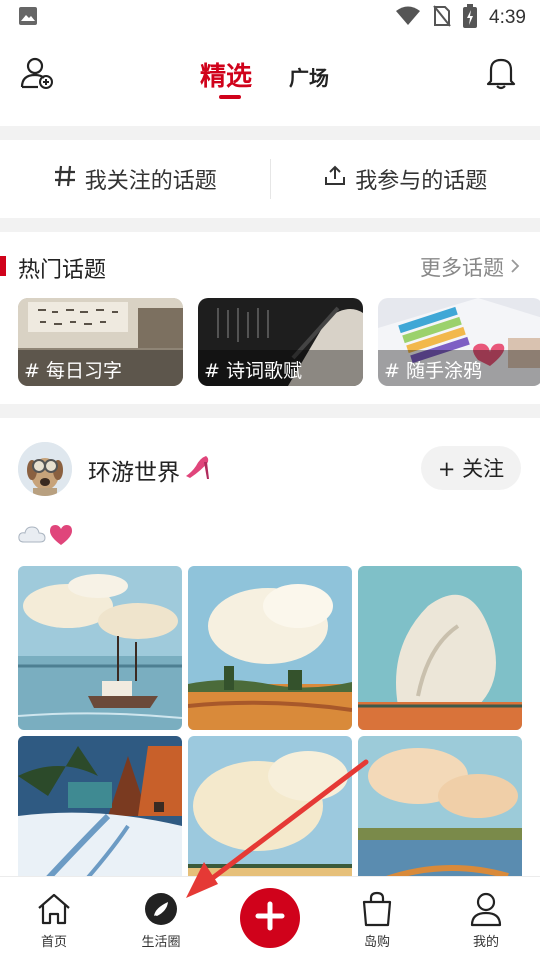 This screenshot has width=540, height=960. I want to click on shopping-bag-icon, so click(377, 909).